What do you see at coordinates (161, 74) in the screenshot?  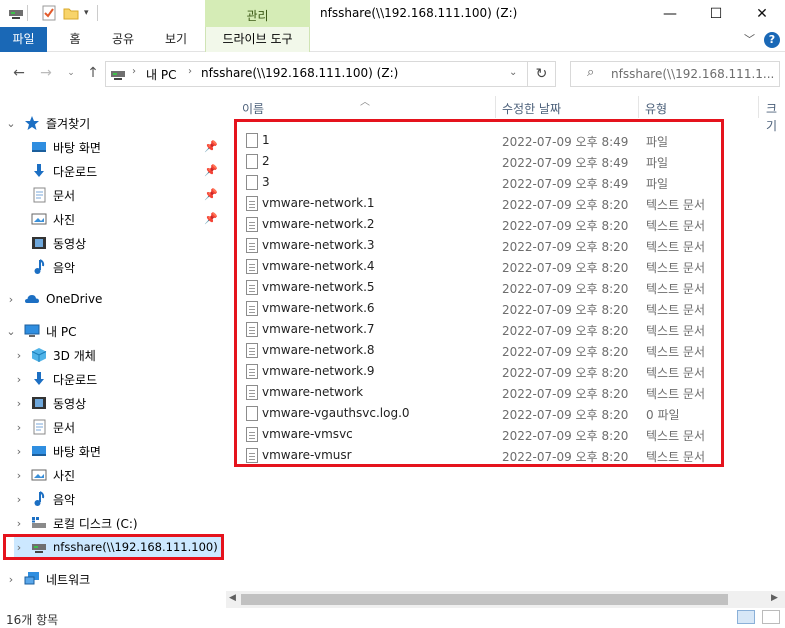 I see `breadcrumb-this-pc: 내 PC` at bounding box center [161, 74].